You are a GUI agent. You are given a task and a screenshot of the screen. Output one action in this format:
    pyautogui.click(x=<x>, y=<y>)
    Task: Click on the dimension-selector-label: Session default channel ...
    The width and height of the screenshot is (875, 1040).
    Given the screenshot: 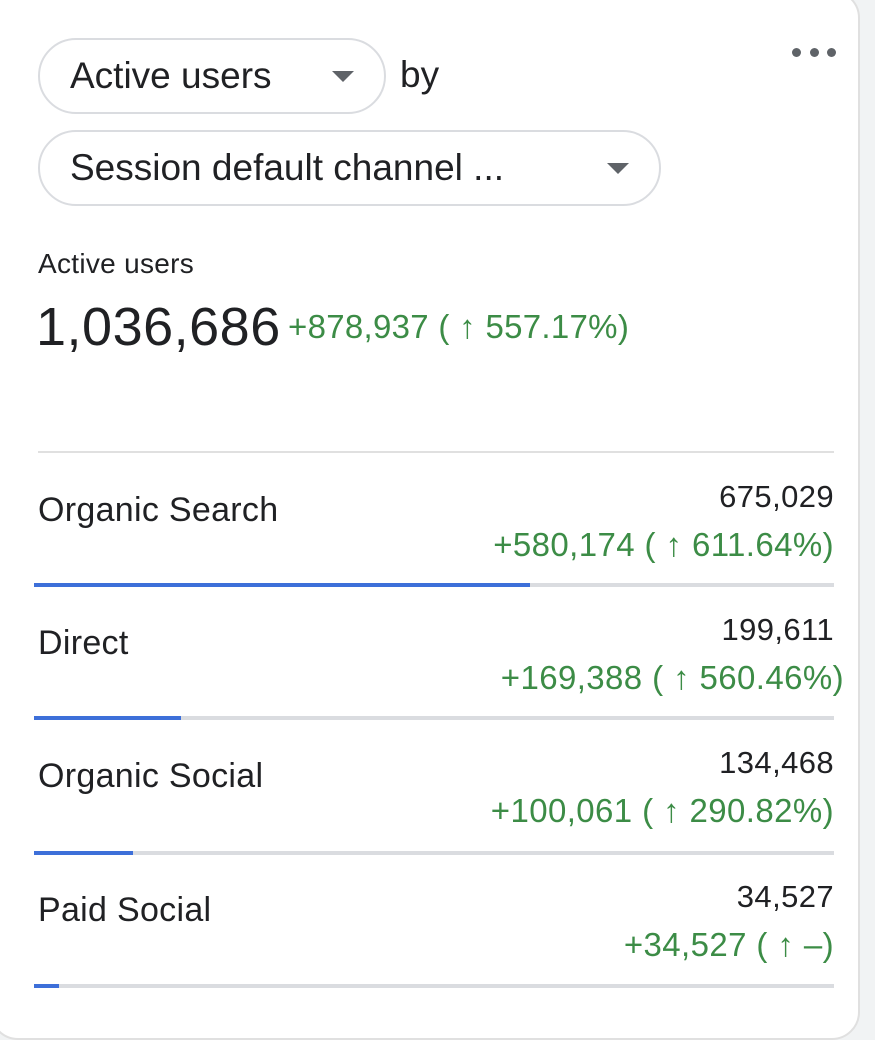 What is the action you would take?
    pyautogui.click(x=287, y=167)
    